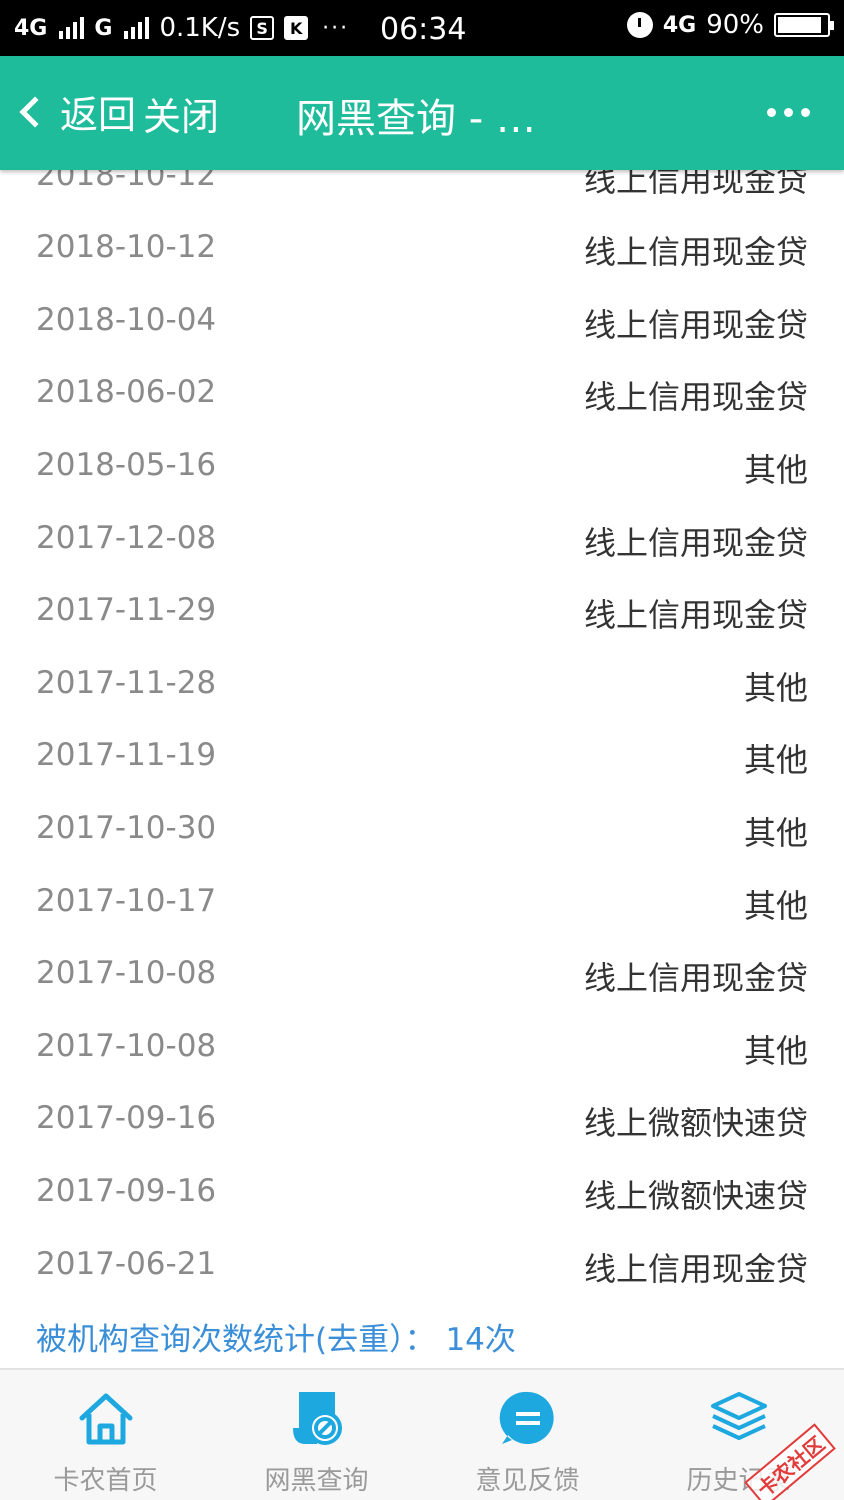  I want to click on network-speed: 0.1K/s, so click(200, 28).